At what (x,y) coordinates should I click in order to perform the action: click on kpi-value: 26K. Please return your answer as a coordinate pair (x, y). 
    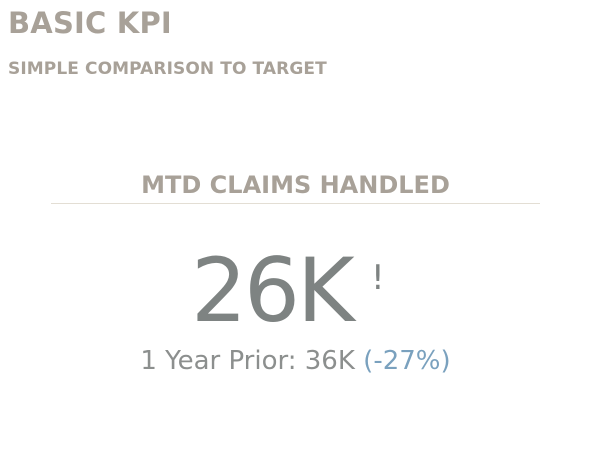
    Looking at the image, I should click on (273, 290).